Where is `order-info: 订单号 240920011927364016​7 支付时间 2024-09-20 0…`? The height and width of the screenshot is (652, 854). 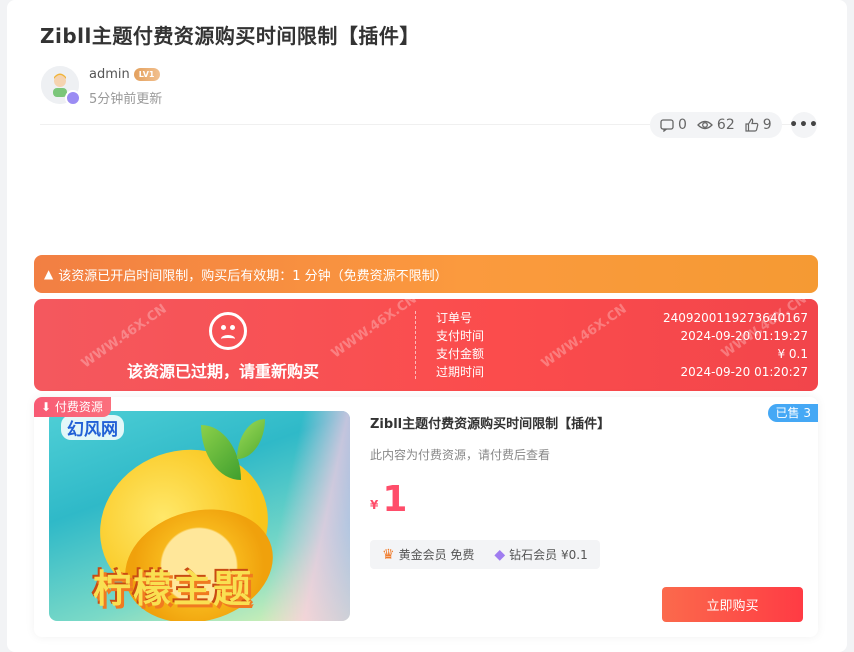 order-info: 订单号 240920011927364016​7 支付时间 2024-09-20 0… is located at coordinates (622, 345).